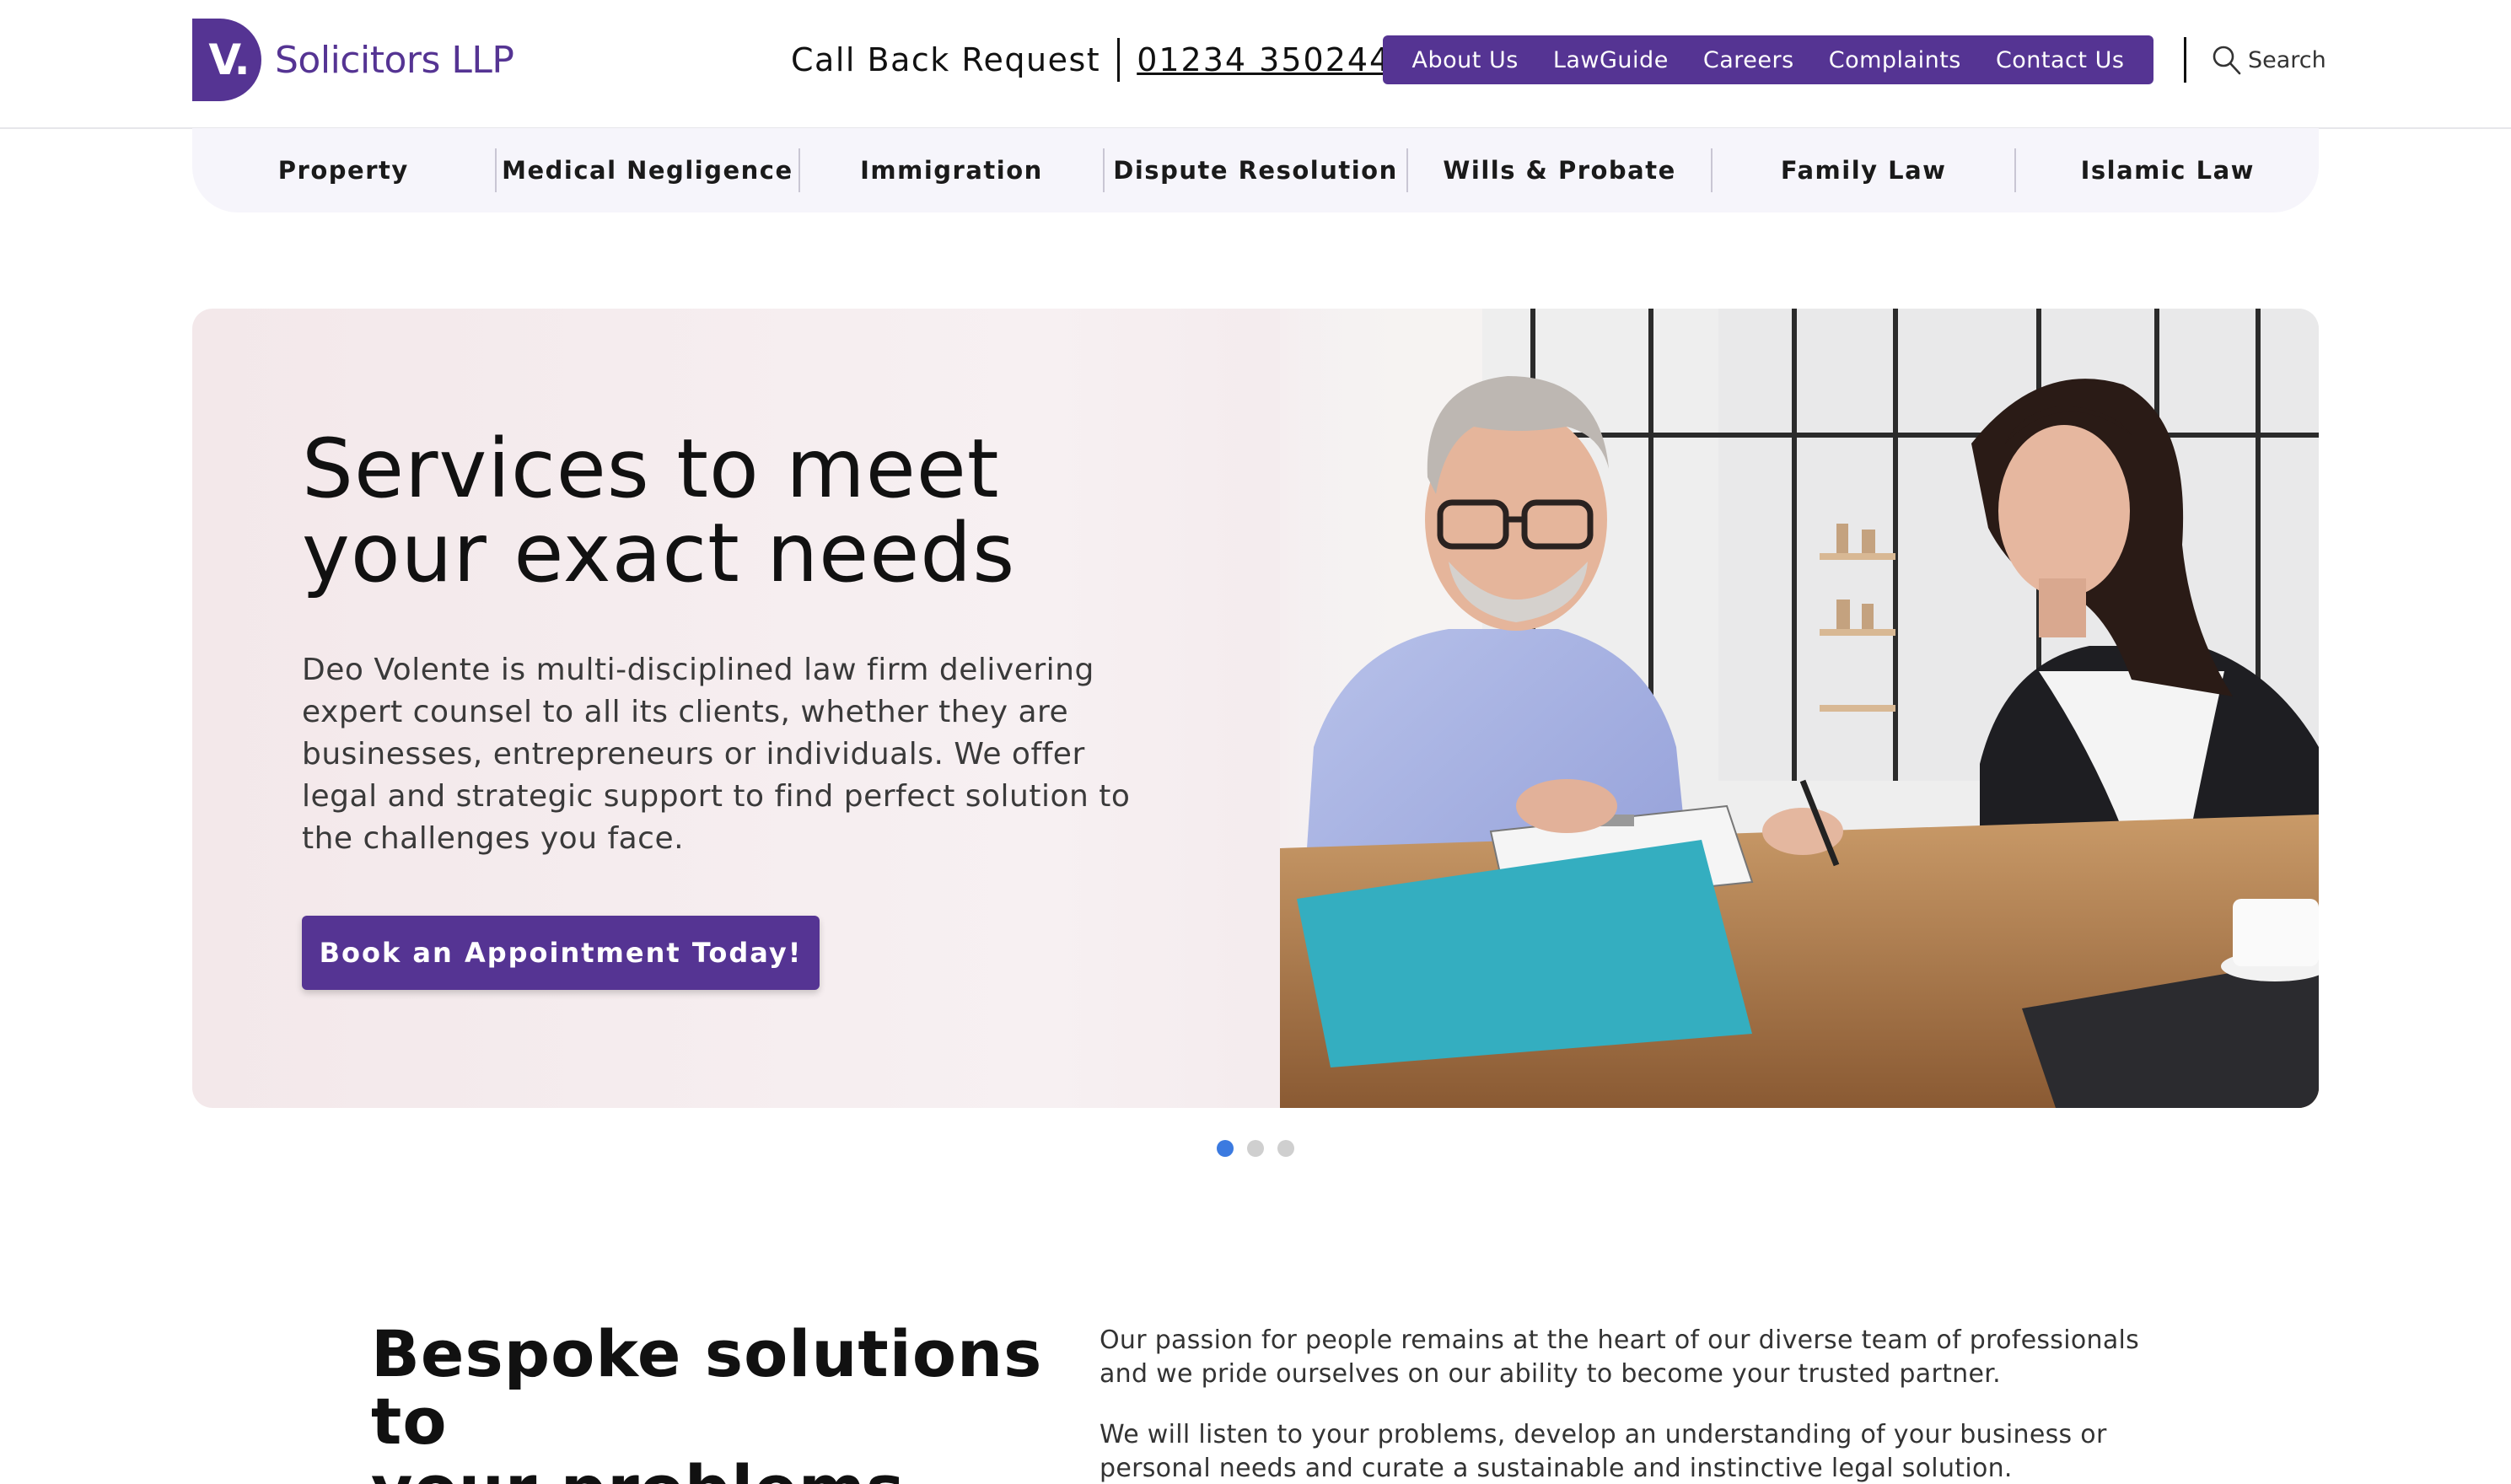 The width and height of the screenshot is (2511, 1484). I want to click on search-divider, so click(2185, 60).